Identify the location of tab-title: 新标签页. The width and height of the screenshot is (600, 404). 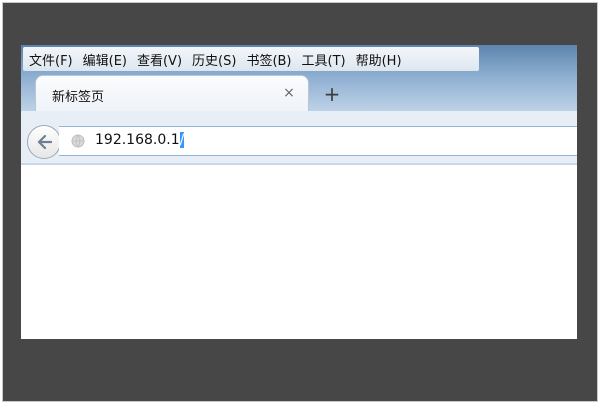
(78, 97).